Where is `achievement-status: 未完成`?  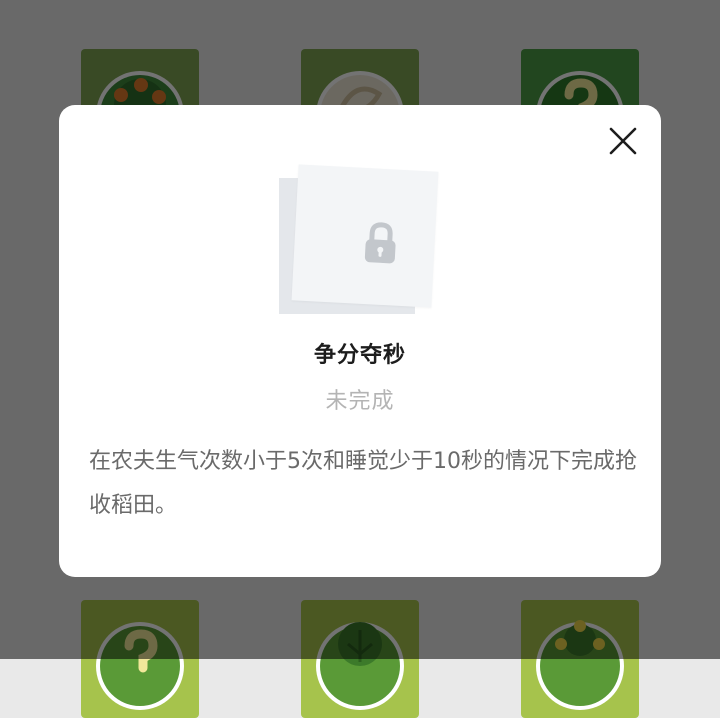
achievement-status: 未完成 is located at coordinates (360, 401).